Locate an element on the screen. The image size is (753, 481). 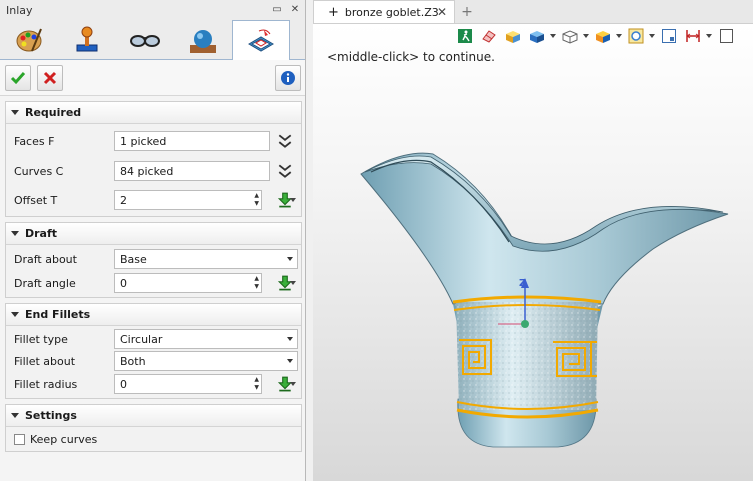
settings-header: Settings is located at coordinates (153, 416).